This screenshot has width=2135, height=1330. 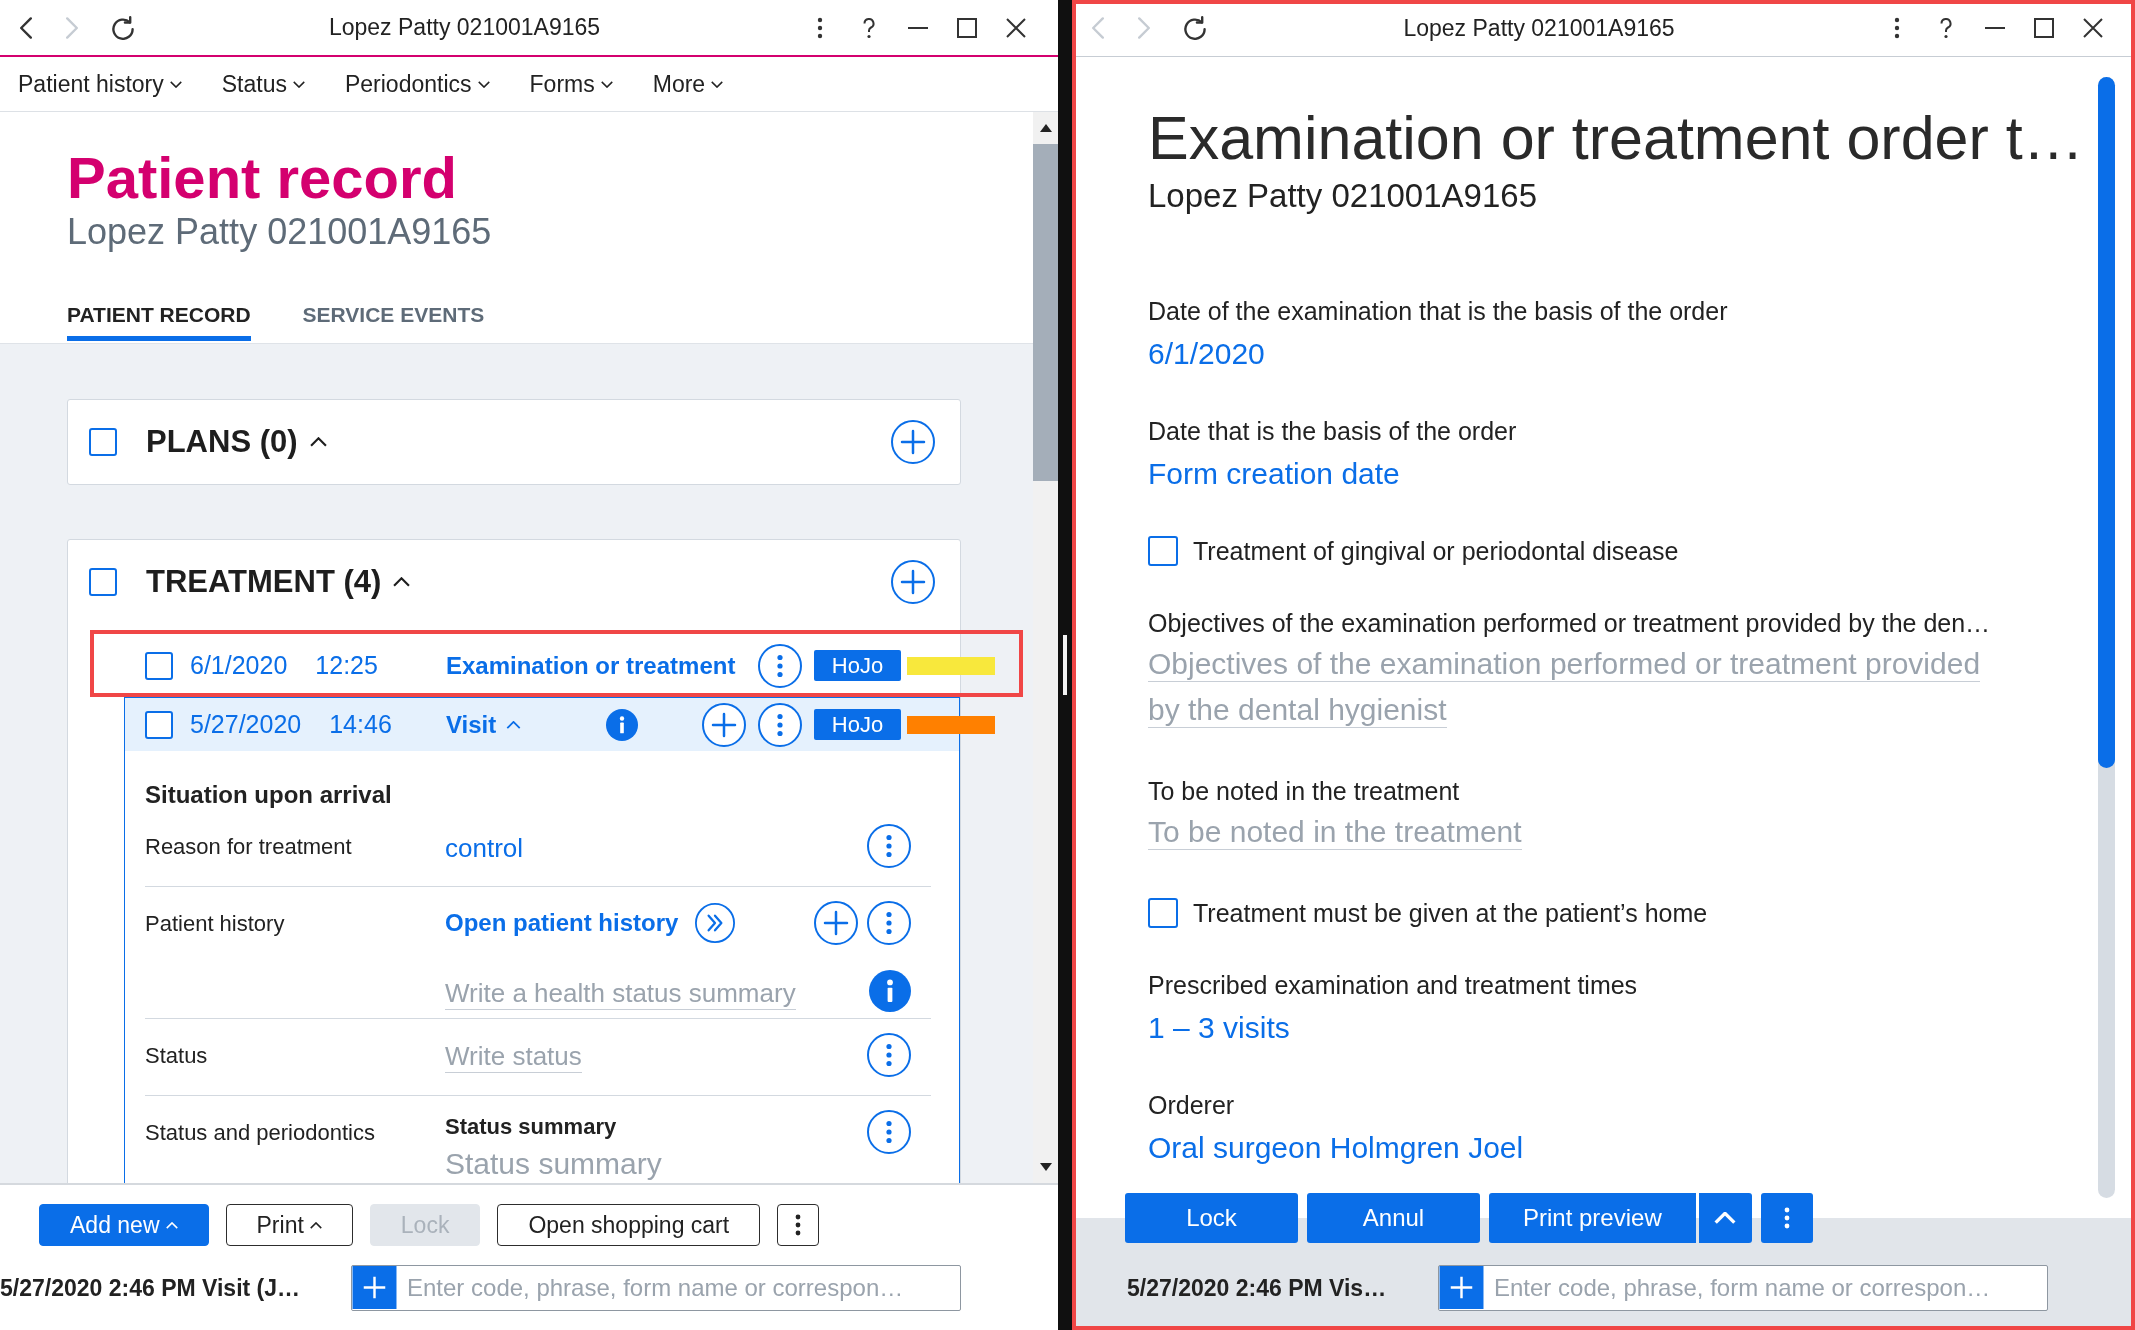 What do you see at coordinates (513, 1057) in the screenshot?
I see `status-field: Write status` at bounding box center [513, 1057].